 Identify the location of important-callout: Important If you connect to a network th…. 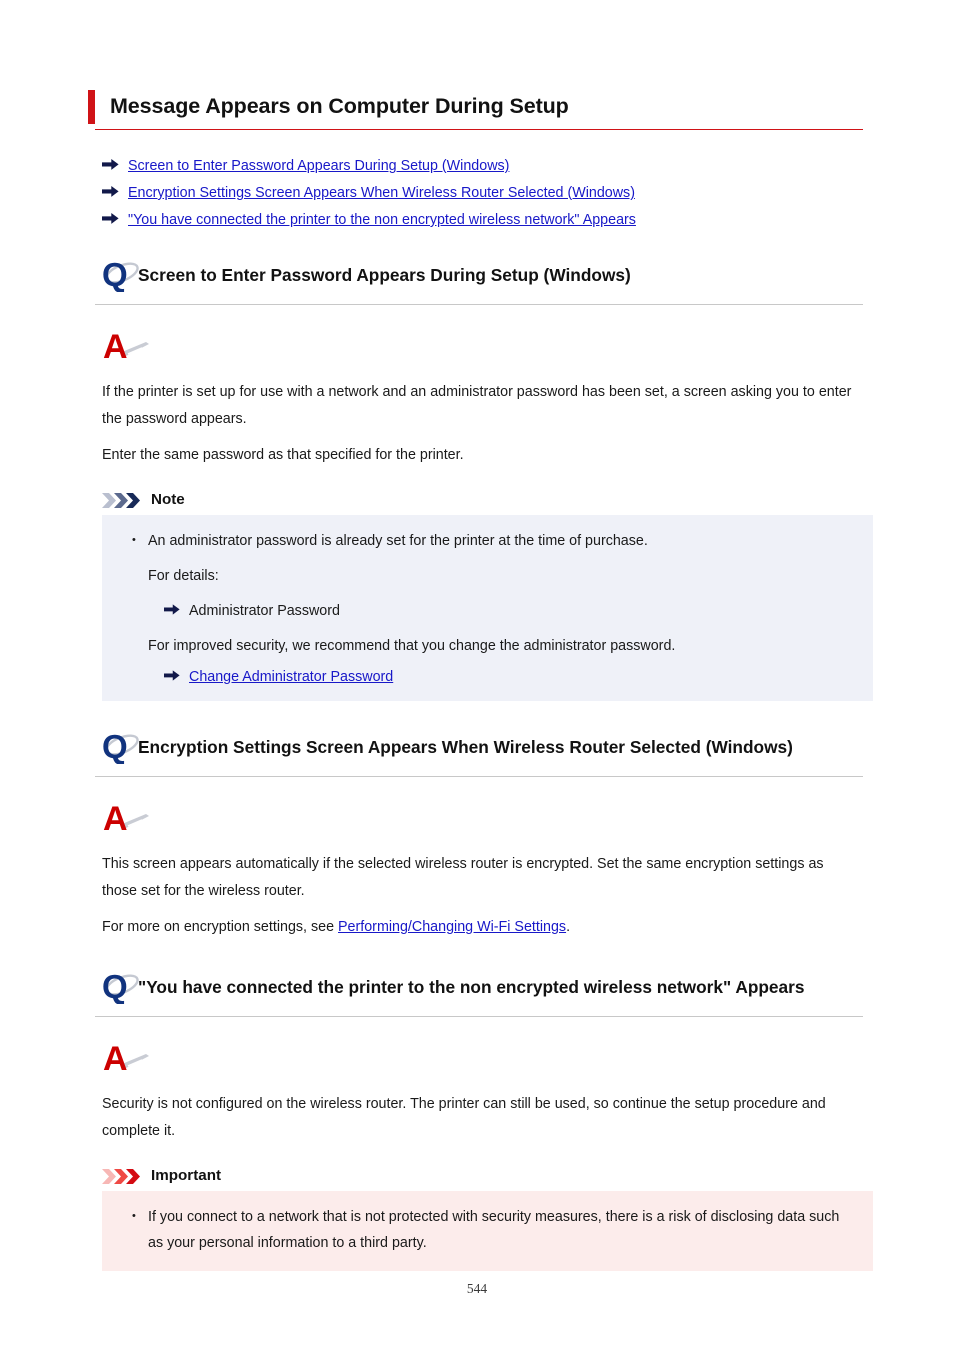
(487, 1219).